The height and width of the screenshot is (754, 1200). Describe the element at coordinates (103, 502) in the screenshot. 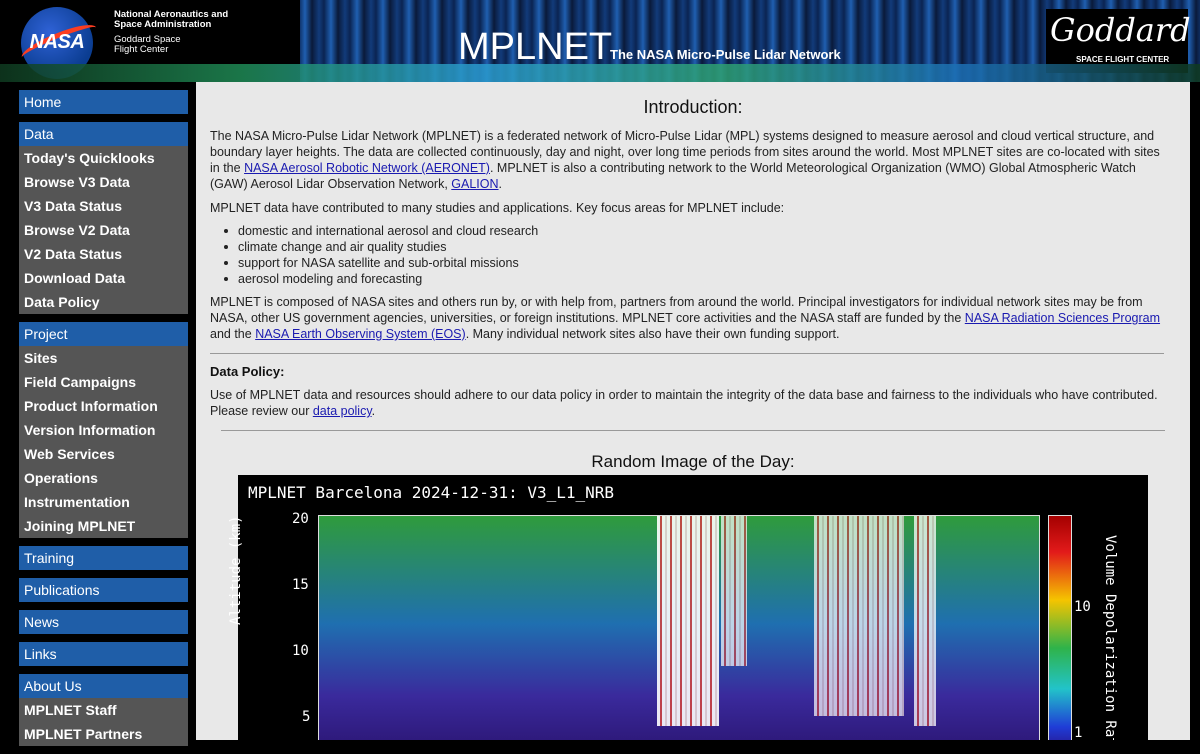

I see `nav-item-instrumentation: Instrumentation` at that location.